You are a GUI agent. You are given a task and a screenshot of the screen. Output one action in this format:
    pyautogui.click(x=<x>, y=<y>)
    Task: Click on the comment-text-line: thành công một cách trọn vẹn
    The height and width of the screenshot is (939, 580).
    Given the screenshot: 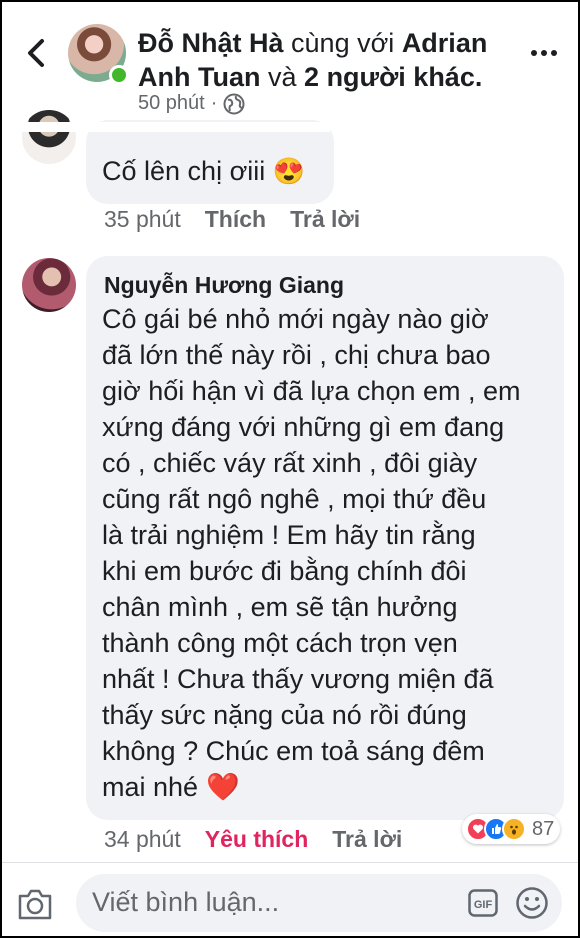 What is the action you would take?
    pyautogui.click(x=280, y=643)
    